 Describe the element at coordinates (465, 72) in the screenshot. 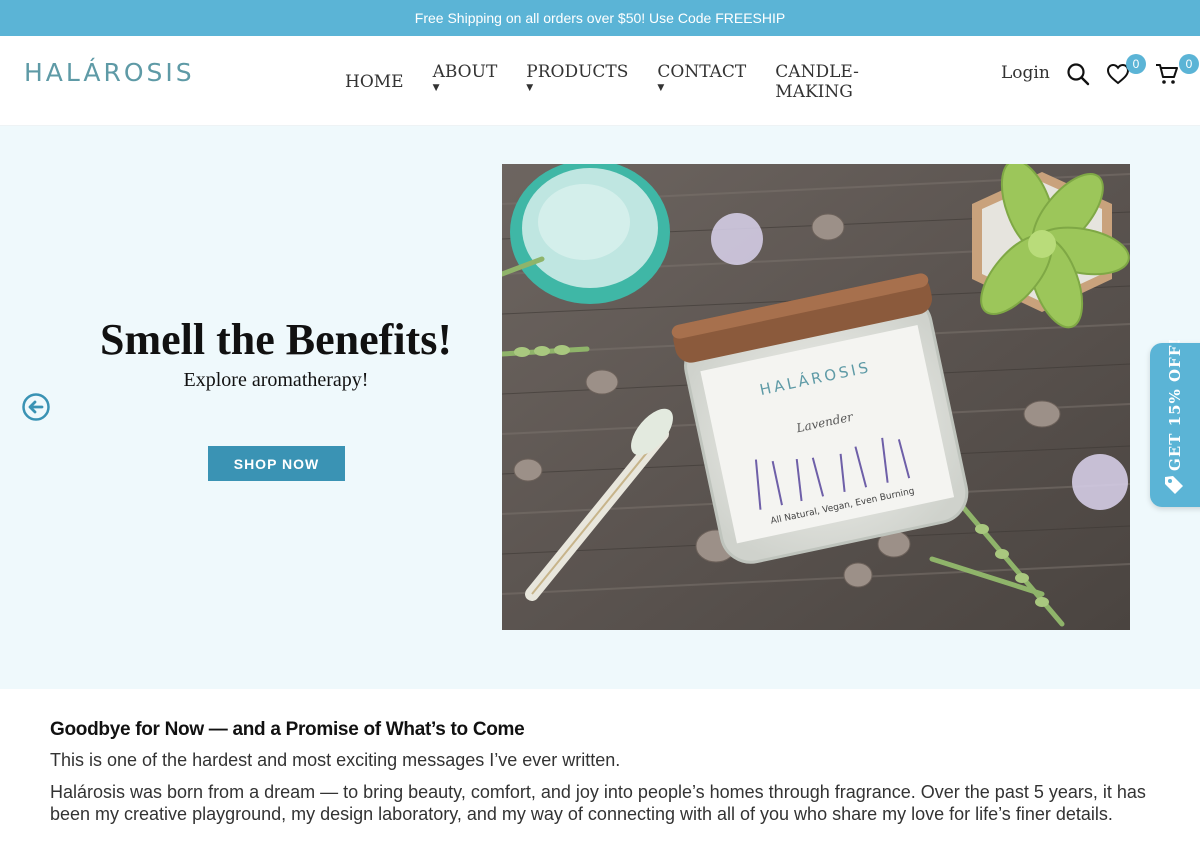

I see `nav-about-label: ABOUT` at that location.